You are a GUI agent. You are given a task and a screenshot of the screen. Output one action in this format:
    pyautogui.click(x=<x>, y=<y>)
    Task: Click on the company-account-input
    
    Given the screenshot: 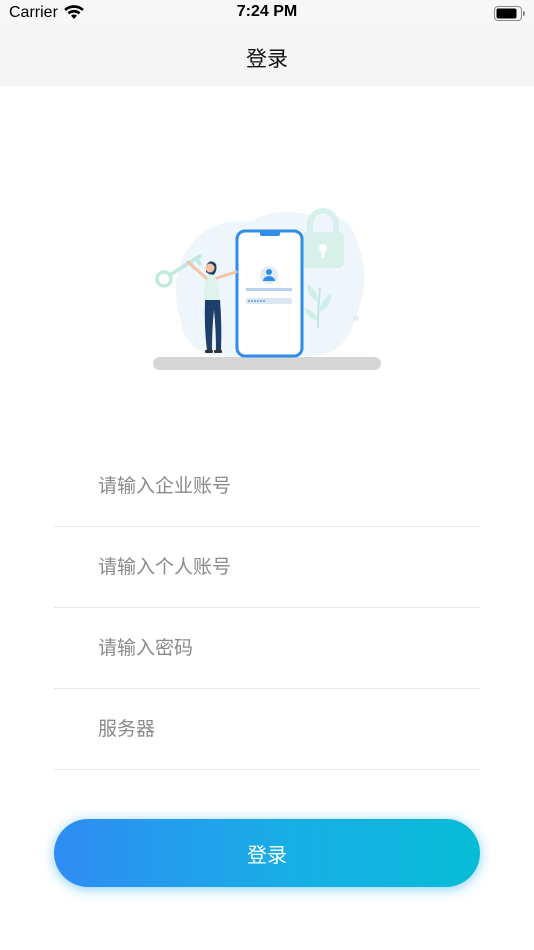 What is the action you would take?
    pyautogui.click(x=278, y=486)
    